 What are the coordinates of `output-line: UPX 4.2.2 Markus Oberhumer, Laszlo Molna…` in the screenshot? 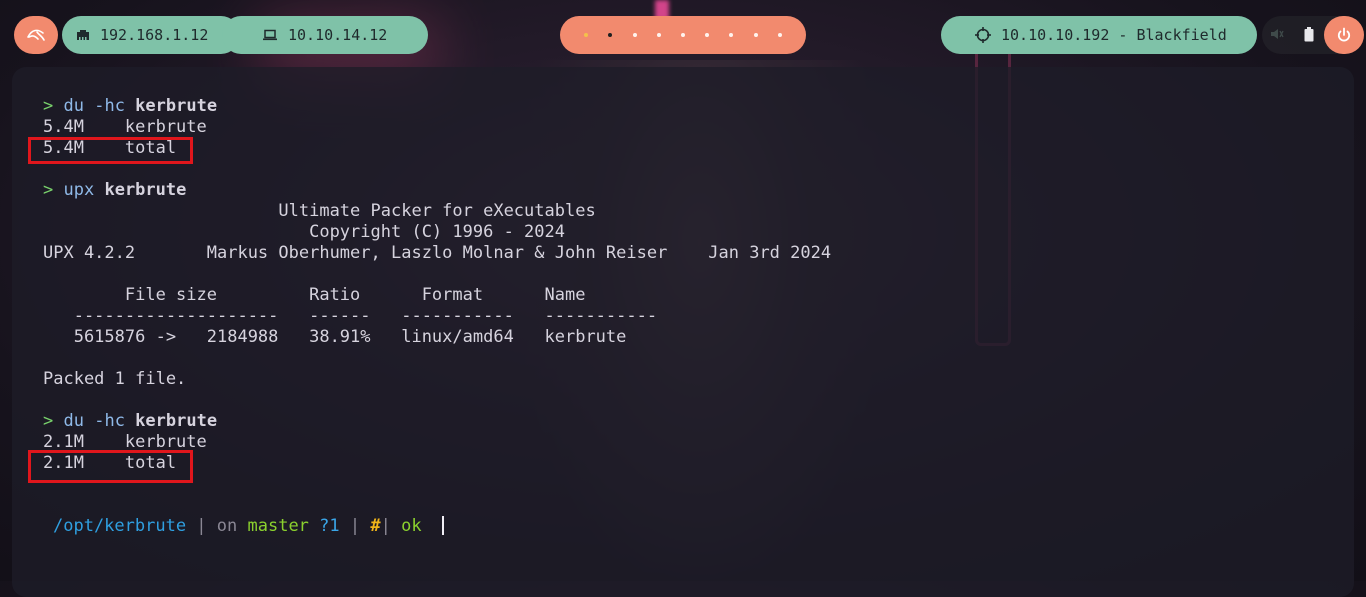 It's located at (437, 253).